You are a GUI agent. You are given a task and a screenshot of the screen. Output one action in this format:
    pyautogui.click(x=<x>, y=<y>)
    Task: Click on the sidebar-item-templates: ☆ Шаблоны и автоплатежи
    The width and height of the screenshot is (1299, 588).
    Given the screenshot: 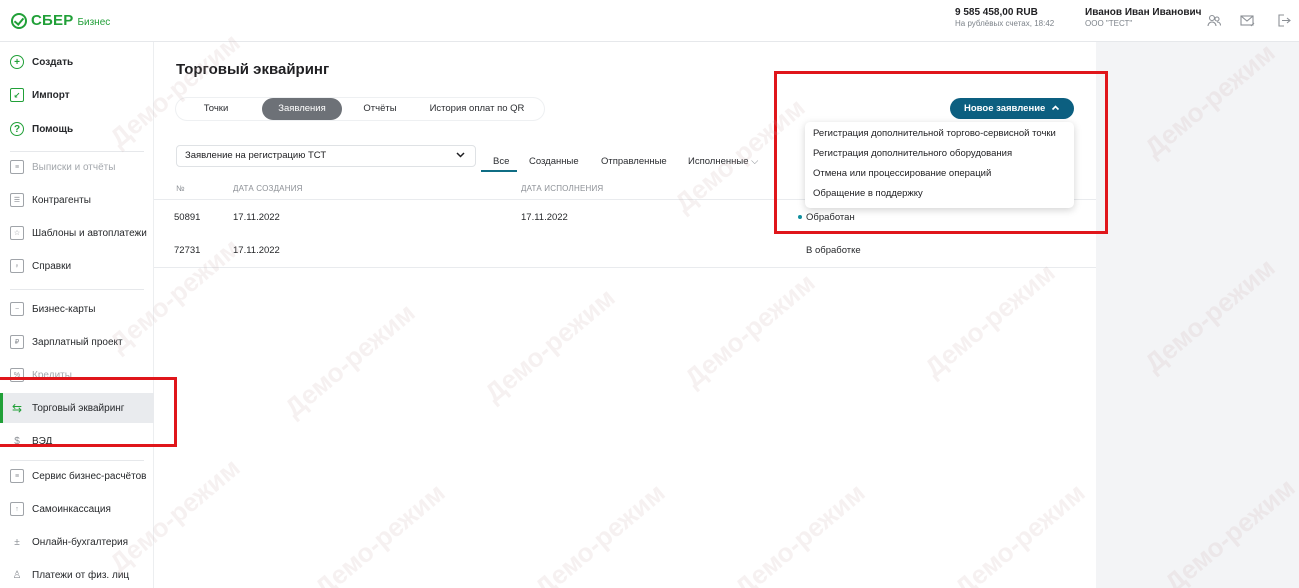 What is the action you would take?
    pyautogui.click(x=77, y=233)
    